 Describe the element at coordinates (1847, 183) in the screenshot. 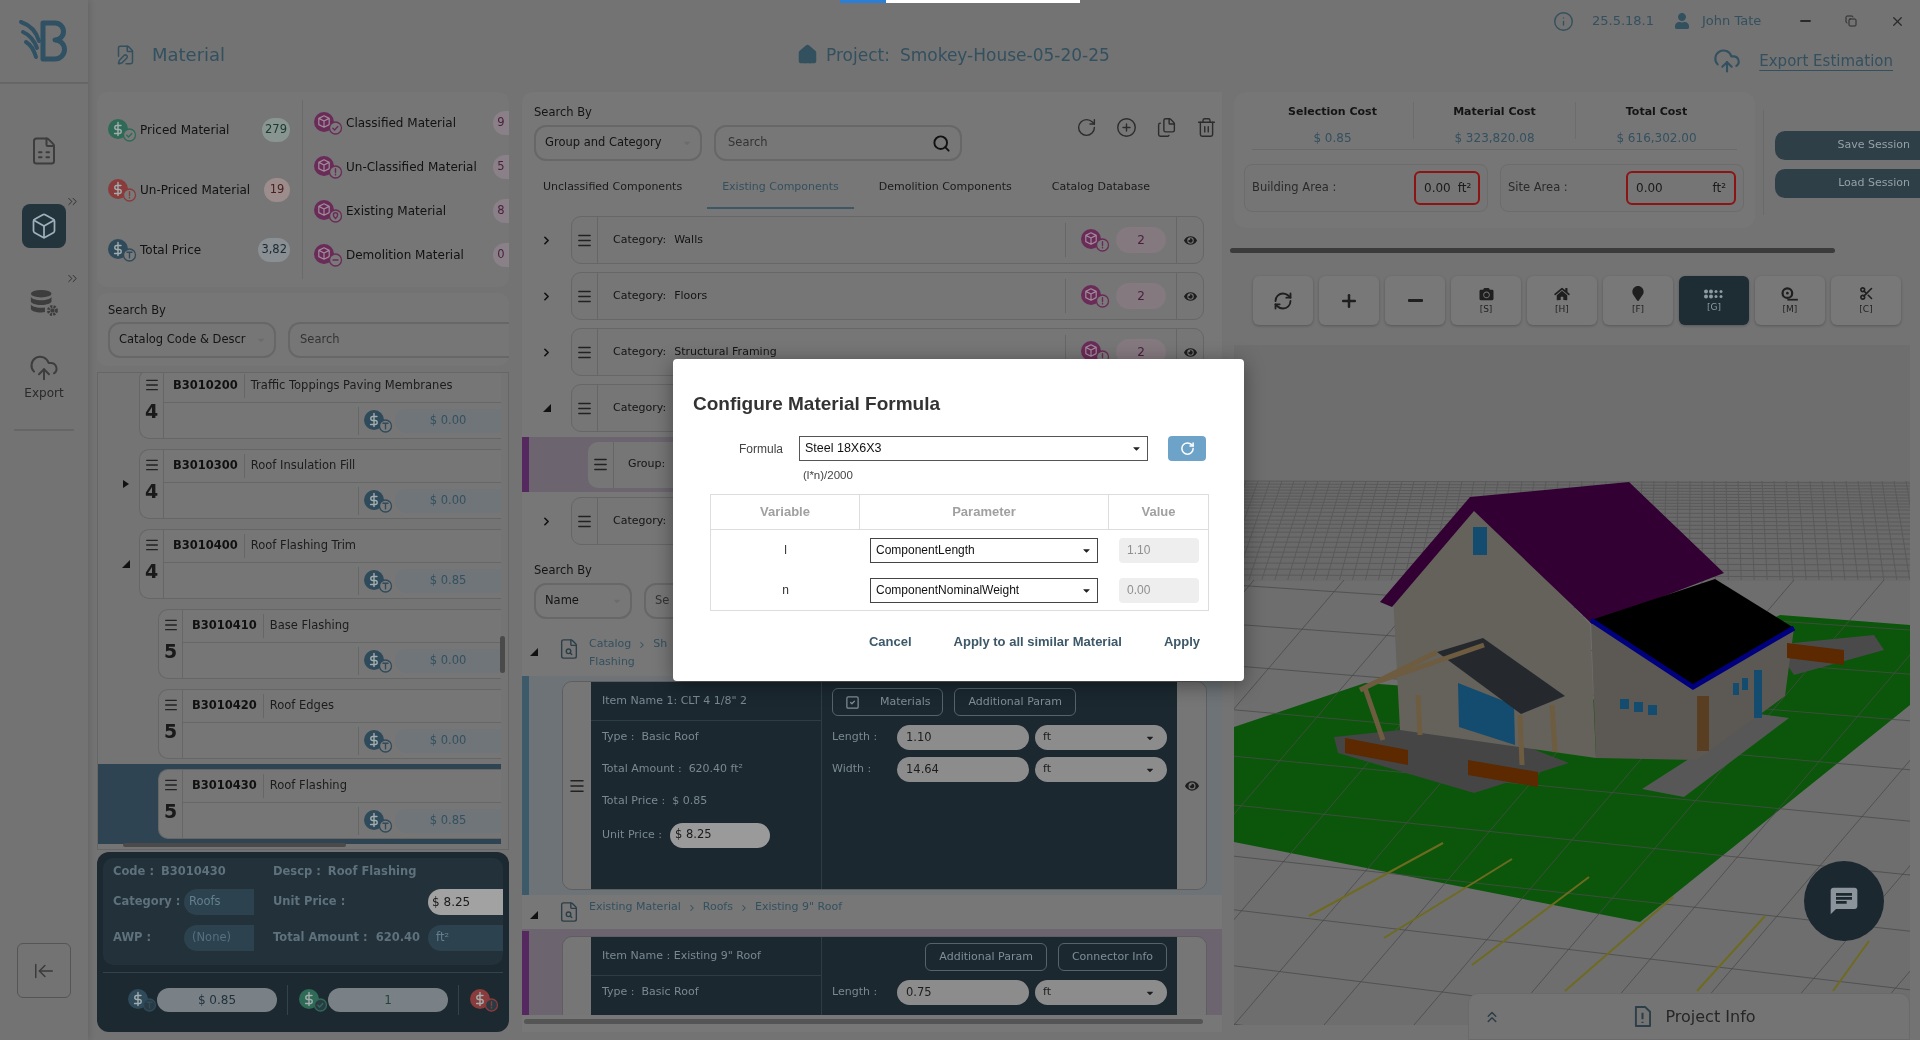

I see `session-button: Load Session` at that location.